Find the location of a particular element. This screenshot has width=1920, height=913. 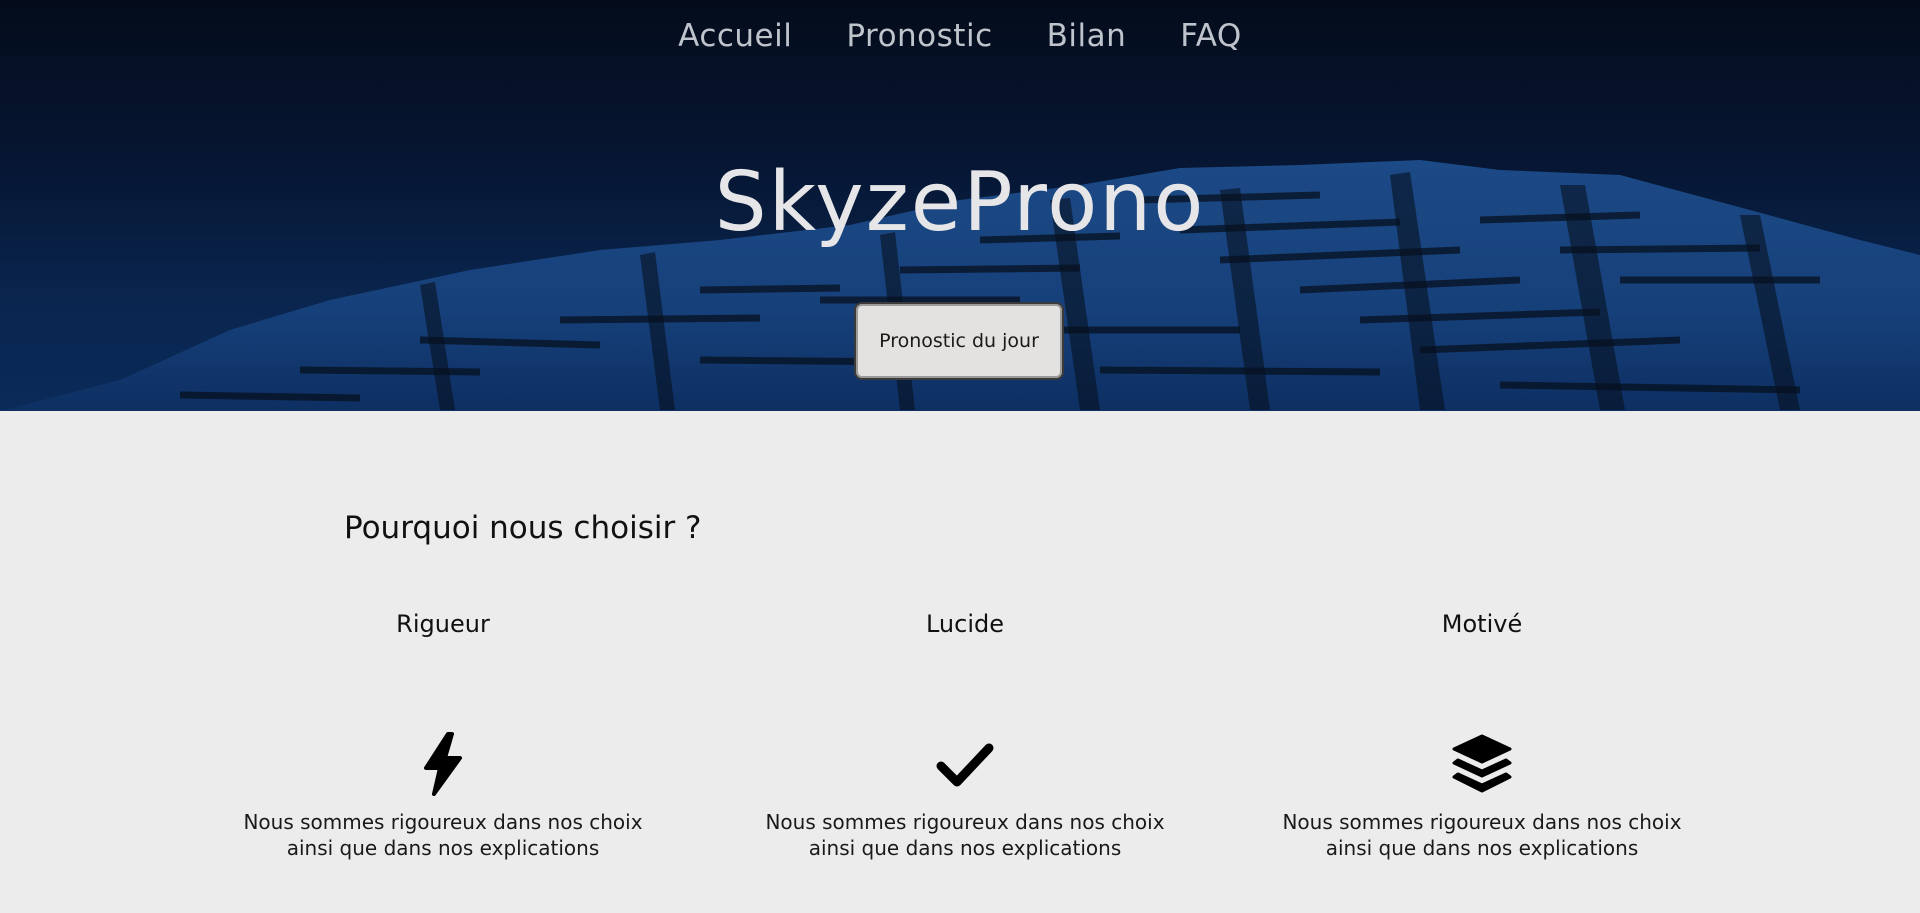

layers-icon is located at coordinates (1482, 763).